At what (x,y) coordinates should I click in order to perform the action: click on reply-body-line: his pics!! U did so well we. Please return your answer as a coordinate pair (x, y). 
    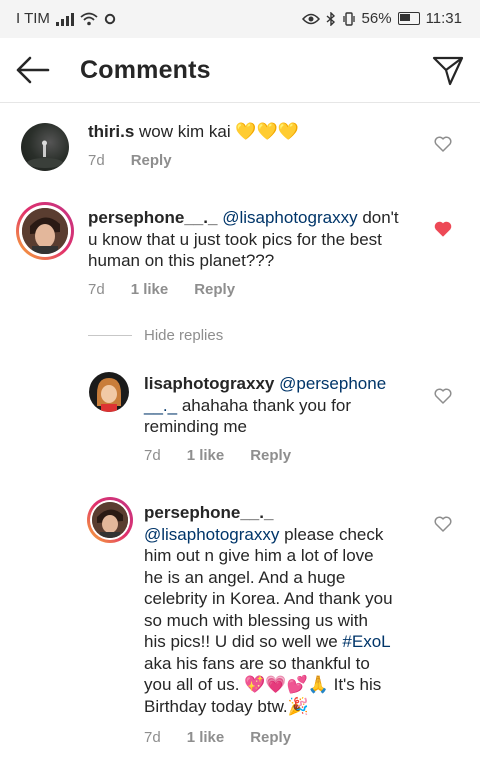
    Looking at the image, I should click on (241, 641).